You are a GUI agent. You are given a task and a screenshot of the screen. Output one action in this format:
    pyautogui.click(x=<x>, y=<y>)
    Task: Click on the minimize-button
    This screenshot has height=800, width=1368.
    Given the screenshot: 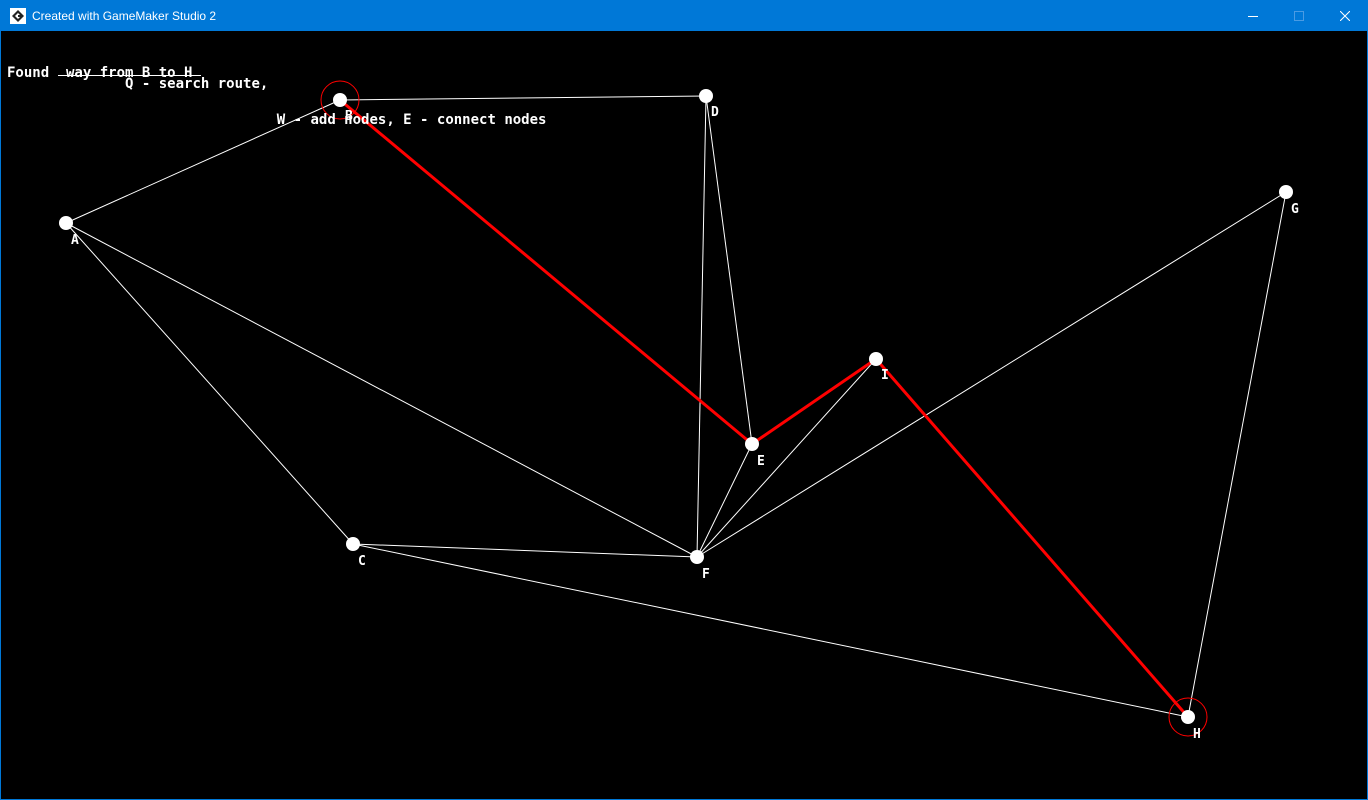 What is the action you would take?
    pyautogui.click(x=1253, y=16)
    